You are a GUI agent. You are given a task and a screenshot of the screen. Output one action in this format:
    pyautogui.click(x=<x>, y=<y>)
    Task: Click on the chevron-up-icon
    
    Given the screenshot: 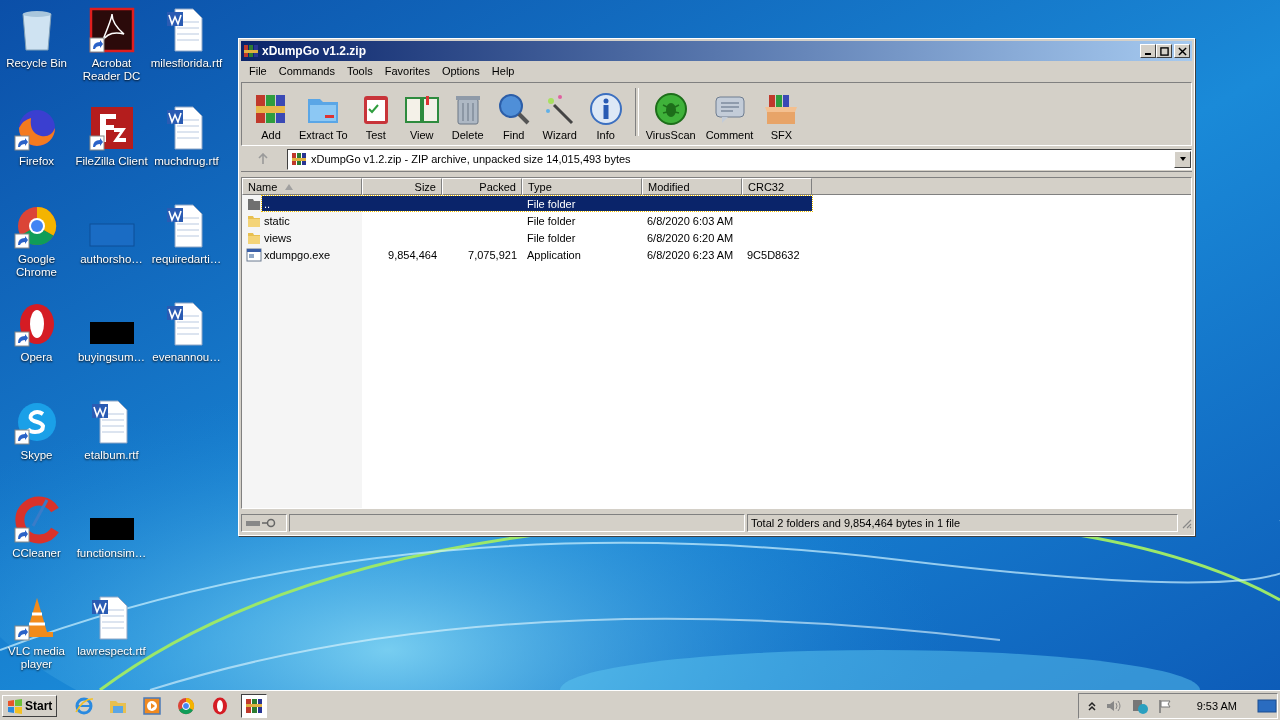 What is the action you would take?
    pyautogui.click(x=1091, y=705)
    